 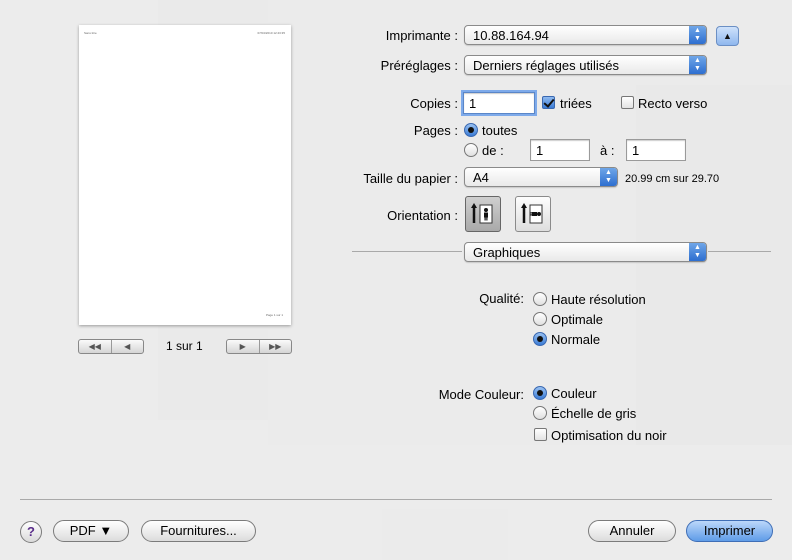 What do you see at coordinates (500, 130) in the screenshot?
I see `pages-all-label: toutes` at bounding box center [500, 130].